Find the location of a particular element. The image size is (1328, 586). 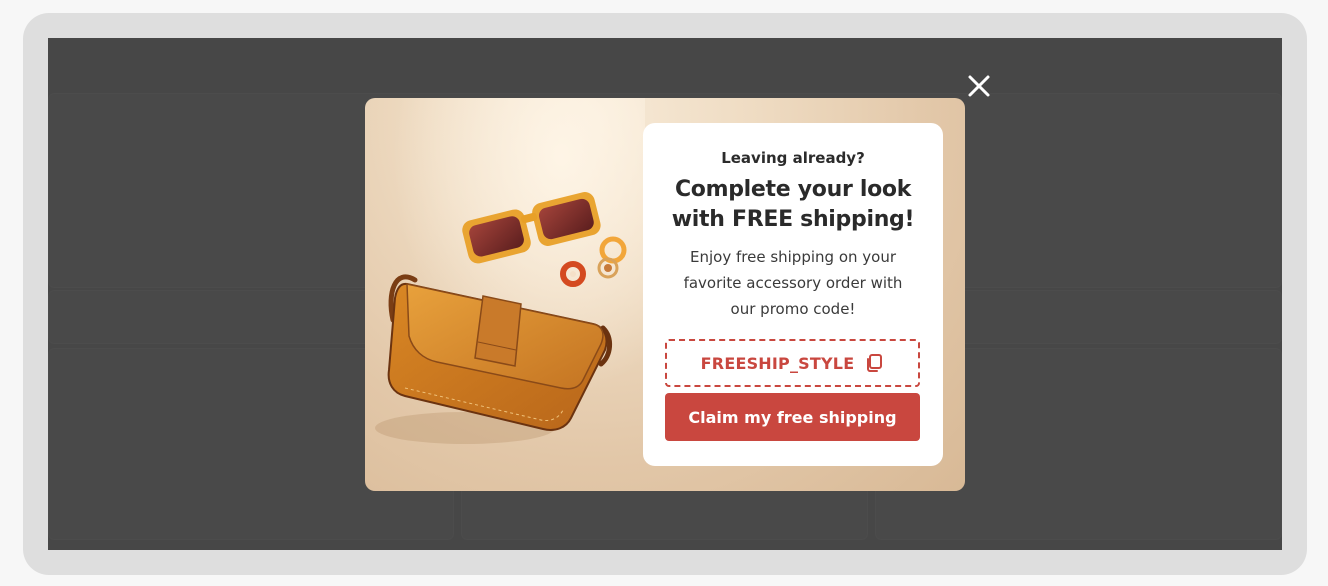

eyebrow-text: Leaving already? is located at coordinates (793, 158).